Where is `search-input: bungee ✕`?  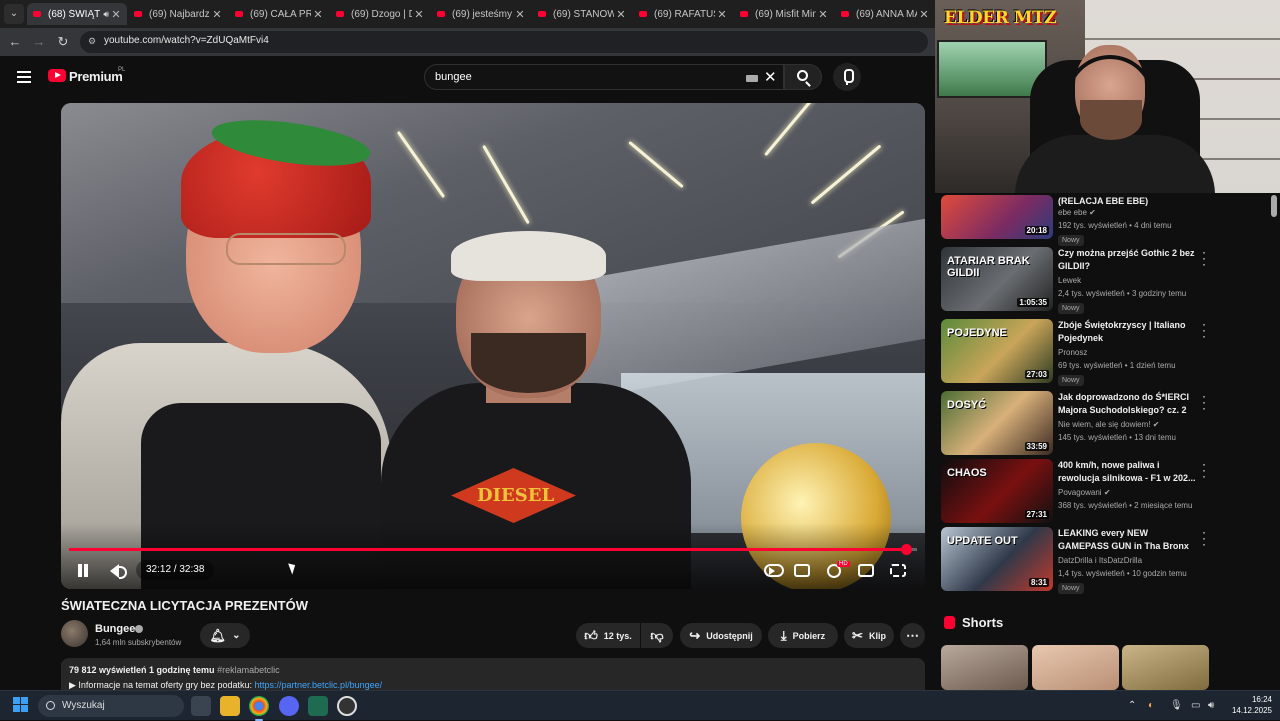
search-input: bungee ✕ is located at coordinates (604, 77).